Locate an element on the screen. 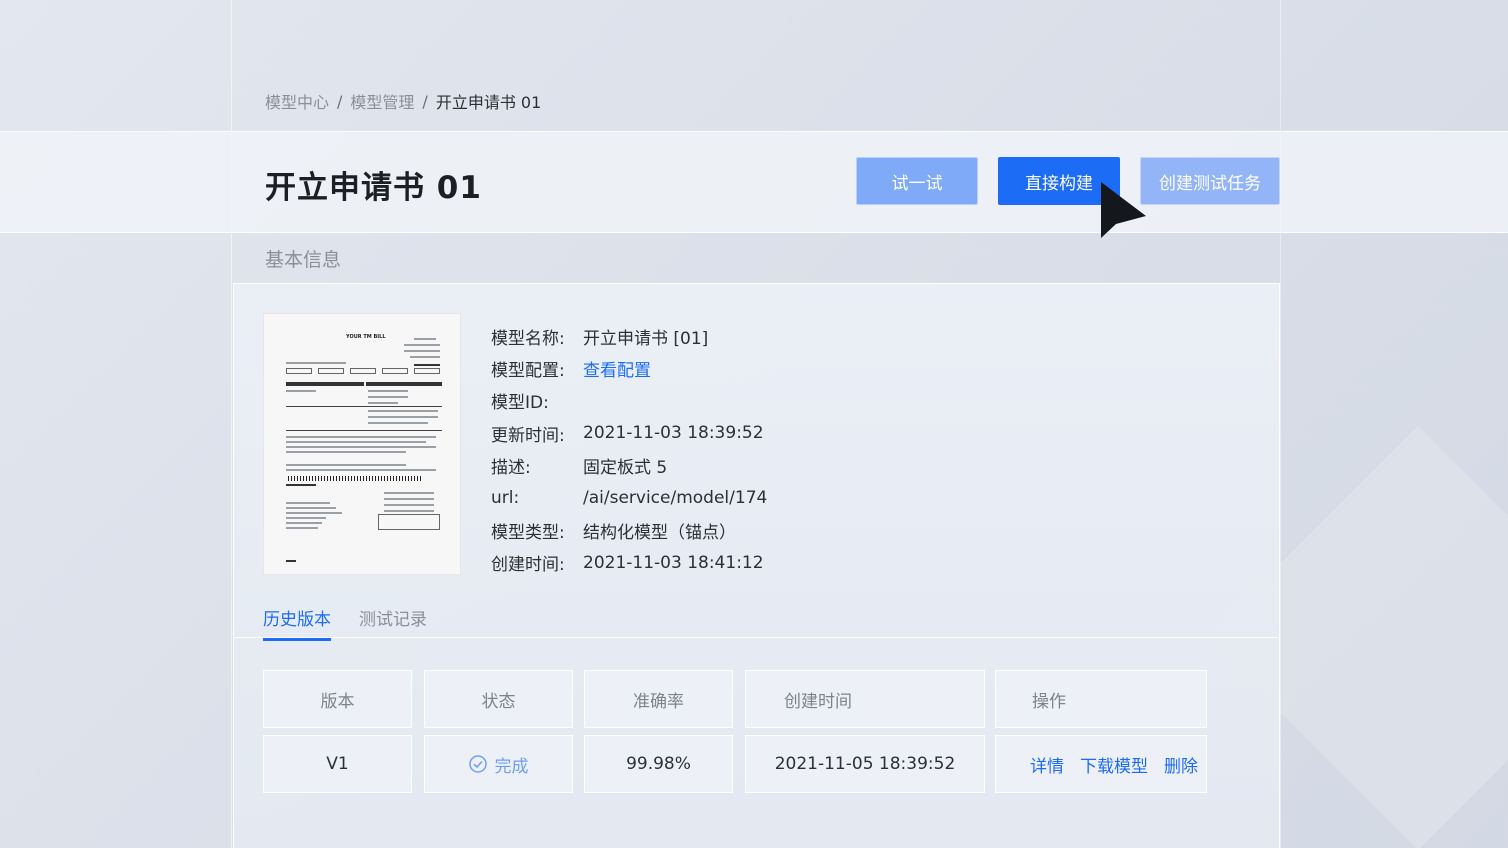  info-label: 创建时间: is located at coordinates (528, 565).